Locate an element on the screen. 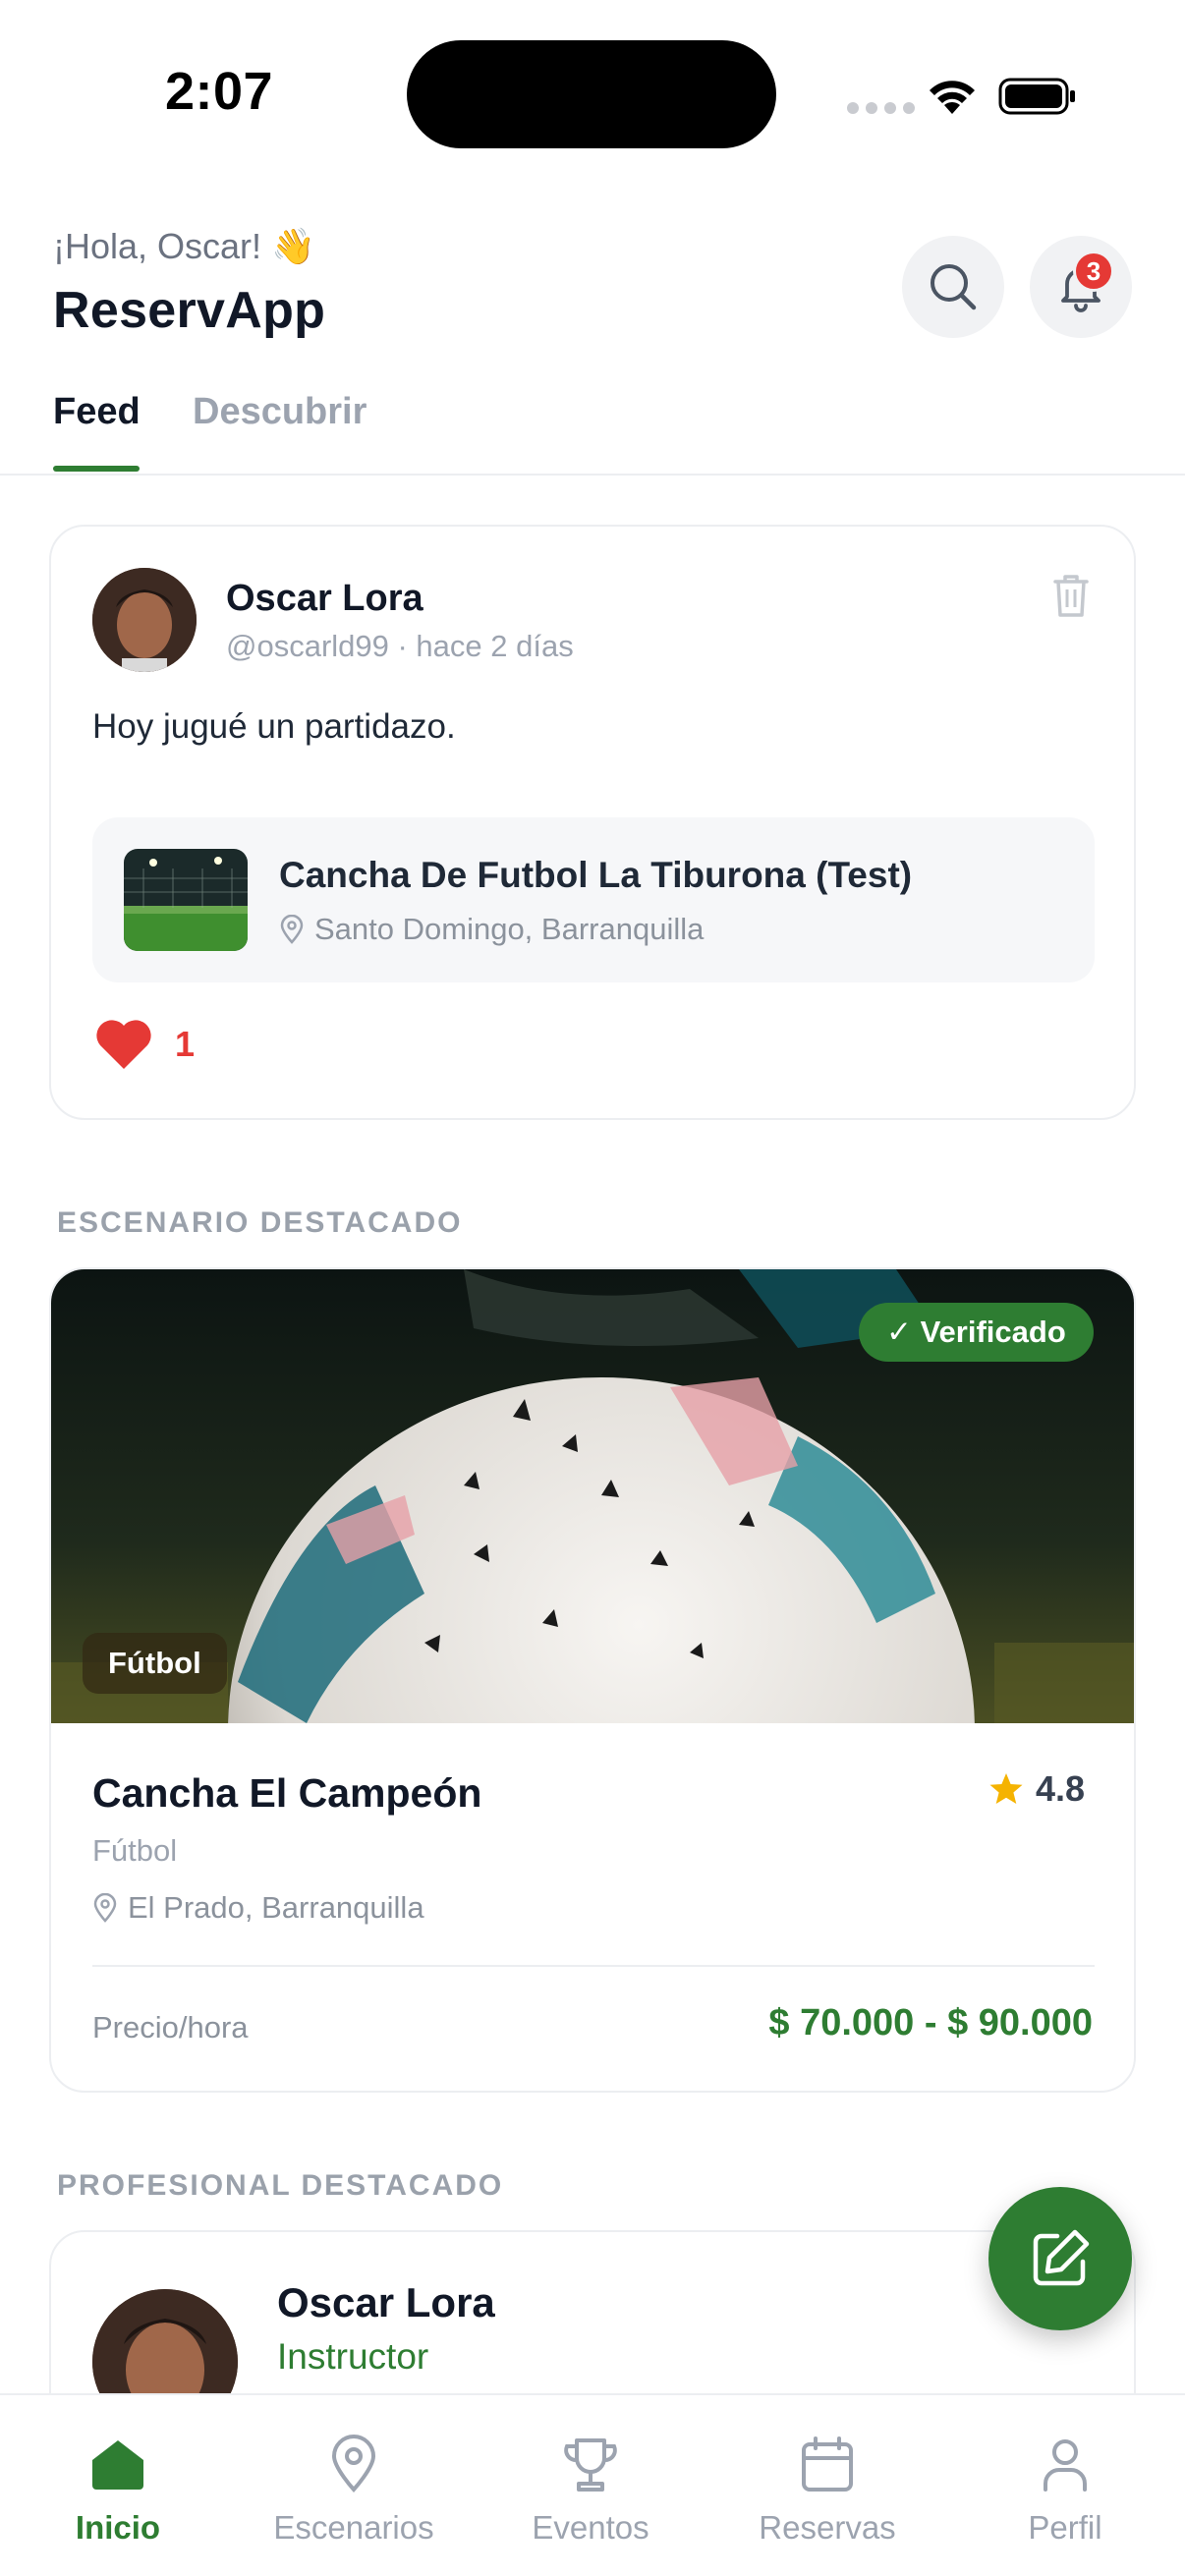  active-tab-indicator is located at coordinates (97, 469).